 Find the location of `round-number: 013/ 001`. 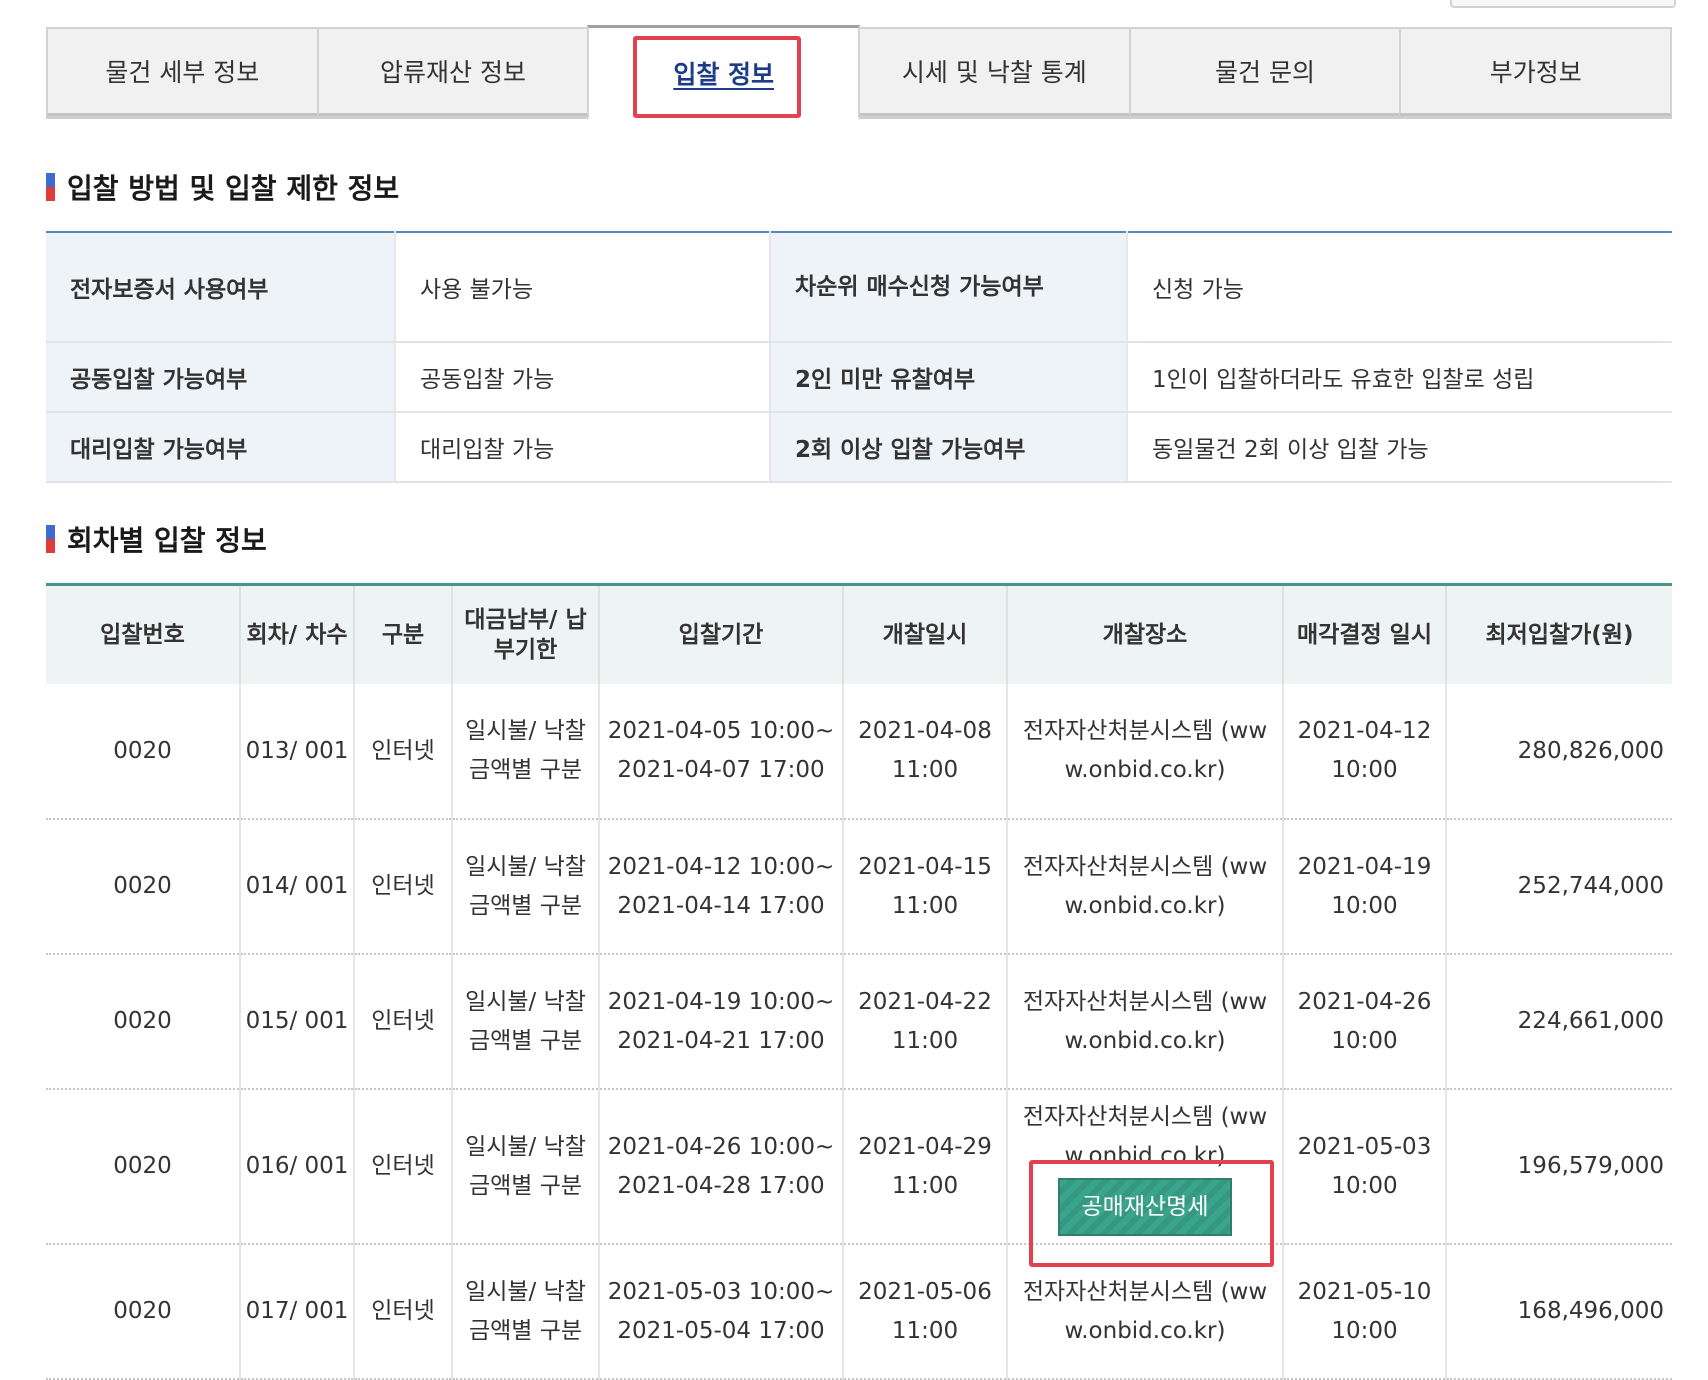

round-number: 013/ 001 is located at coordinates (296, 752).